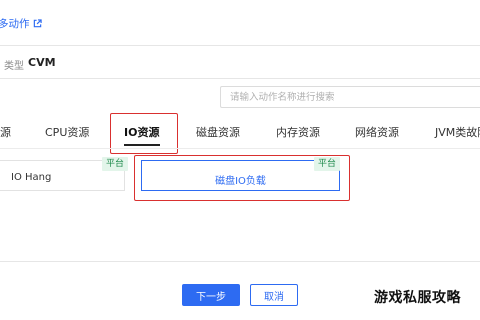  Describe the element at coordinates (240, 181) in the screenshot. I see `action-card-label: 磁盘IO负载` at that location.